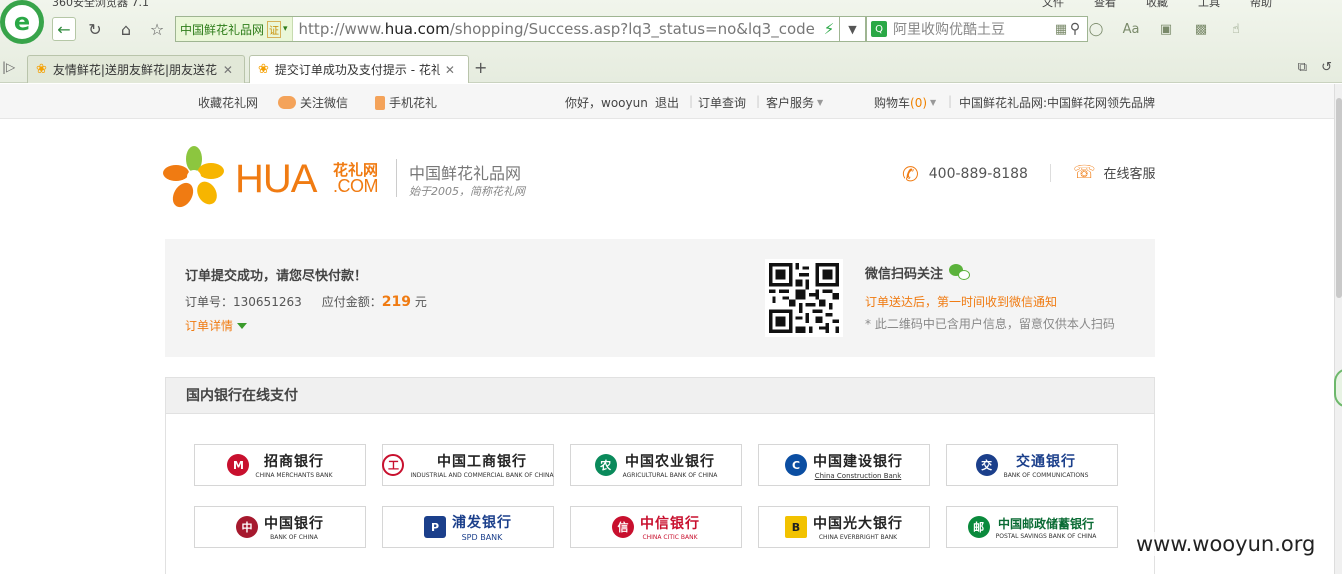 The height and width of the screenshot is (574, 1342). Describe the element at coordinates (844, 527) in the screenshot. I see `bank-option-ceb: B 中国光大银行 CHINA EVERBRIGHT BANK` at that location.